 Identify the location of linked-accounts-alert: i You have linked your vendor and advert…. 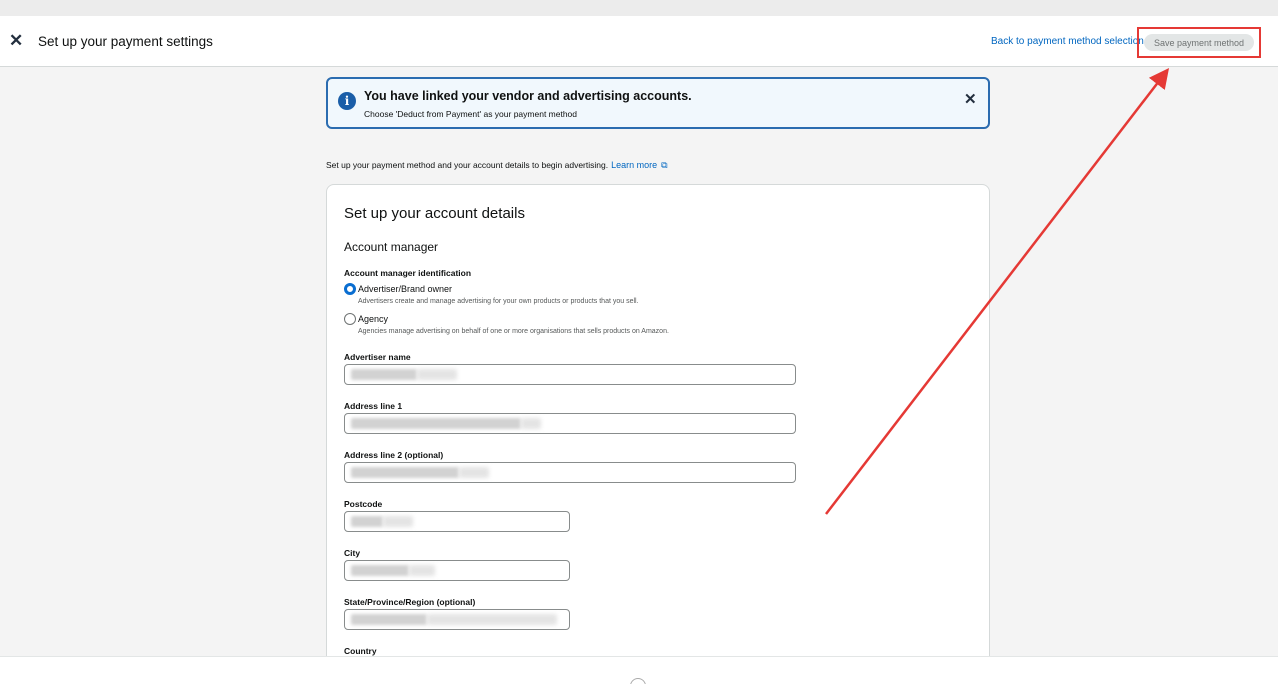
(658, 103).